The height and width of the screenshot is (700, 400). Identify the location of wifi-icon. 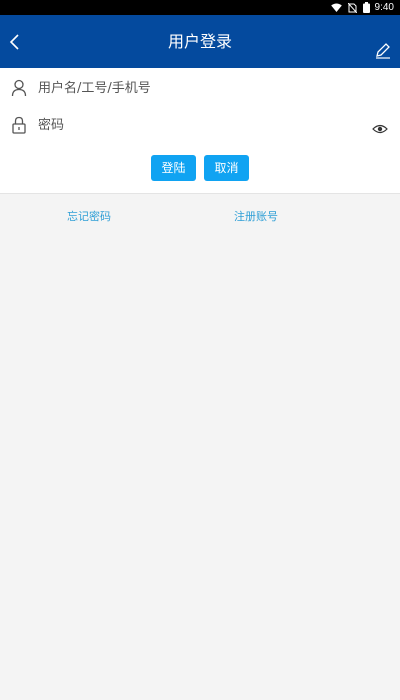
(336, 7).